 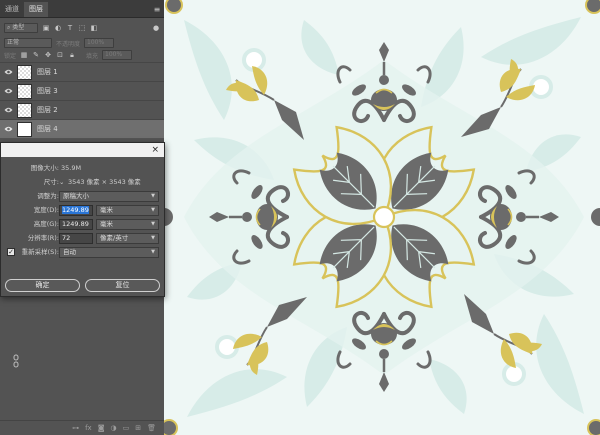 What do you see at coordinates (127, 224) in the screenshot?
I see `height-unit-select: 毫米 ▼` at bounding box center [127, 224].